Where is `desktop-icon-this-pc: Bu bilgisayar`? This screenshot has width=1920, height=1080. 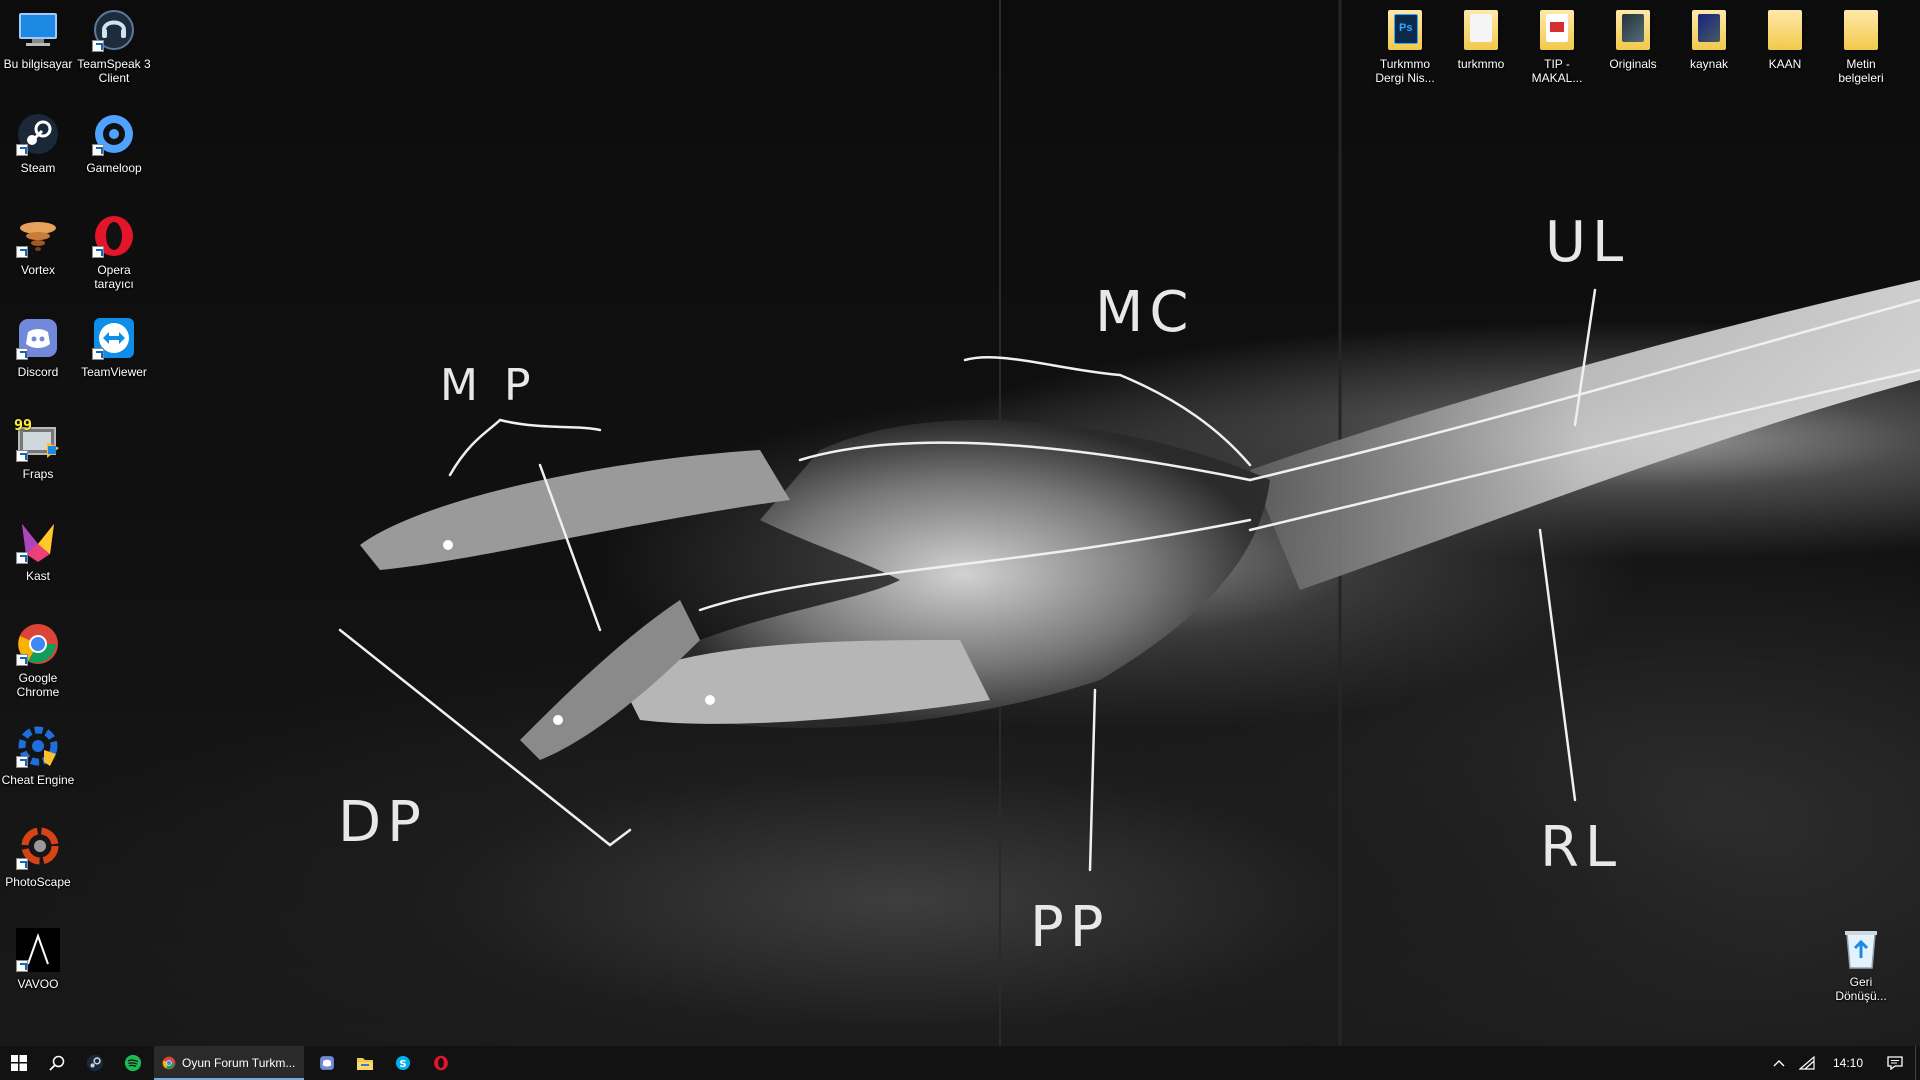
desktop-icon-this-pc: Bu bilgisayar is located at coordinates (38, 38).